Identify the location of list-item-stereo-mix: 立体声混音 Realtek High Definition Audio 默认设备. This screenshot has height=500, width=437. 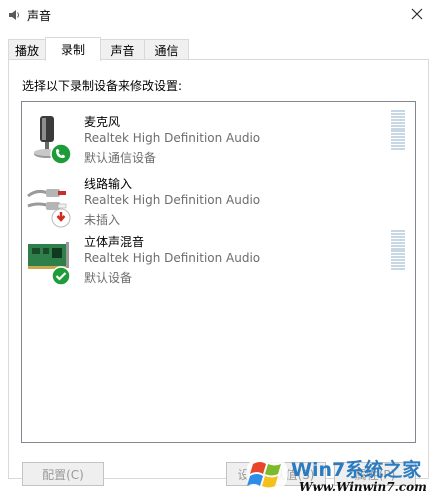
(218, 260).